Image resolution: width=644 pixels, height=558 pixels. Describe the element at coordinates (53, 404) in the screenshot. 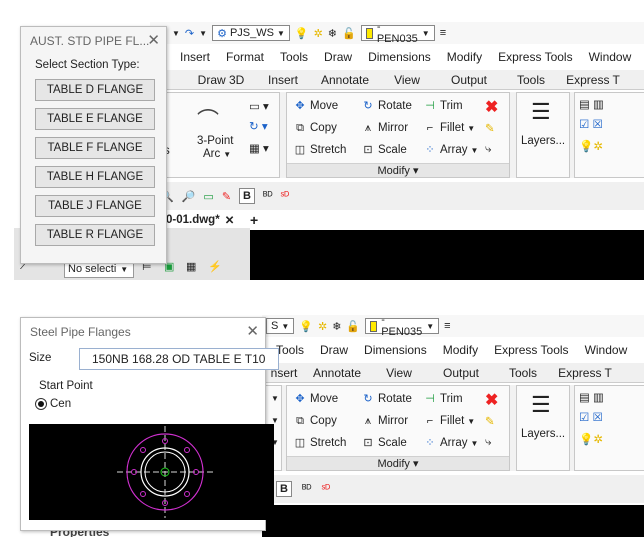

I see `center-radio: Cen` at that location.